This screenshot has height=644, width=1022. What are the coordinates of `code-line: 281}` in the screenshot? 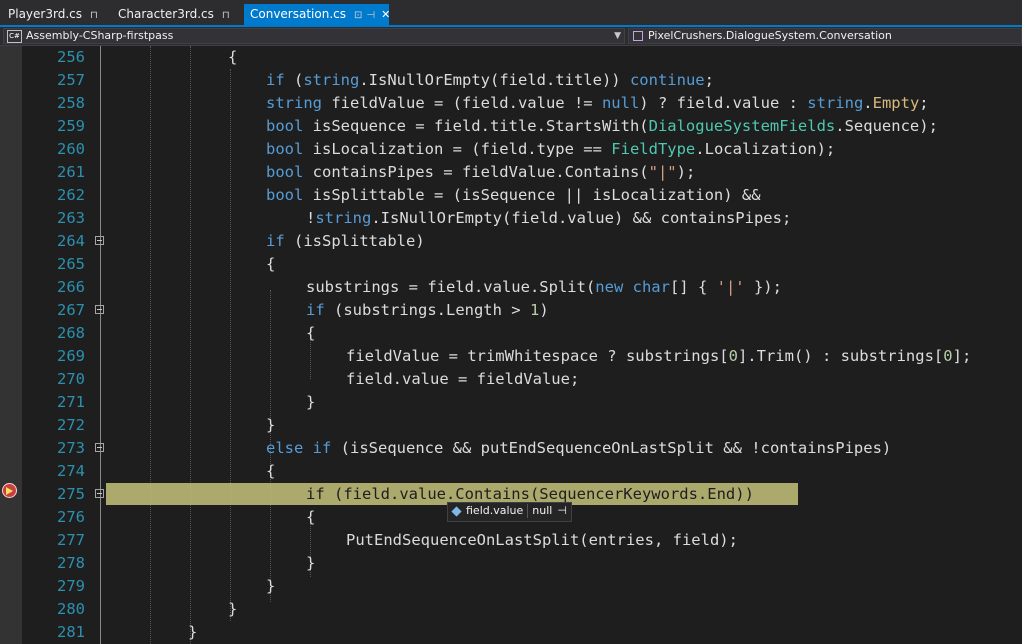 It's located at (522, 632).